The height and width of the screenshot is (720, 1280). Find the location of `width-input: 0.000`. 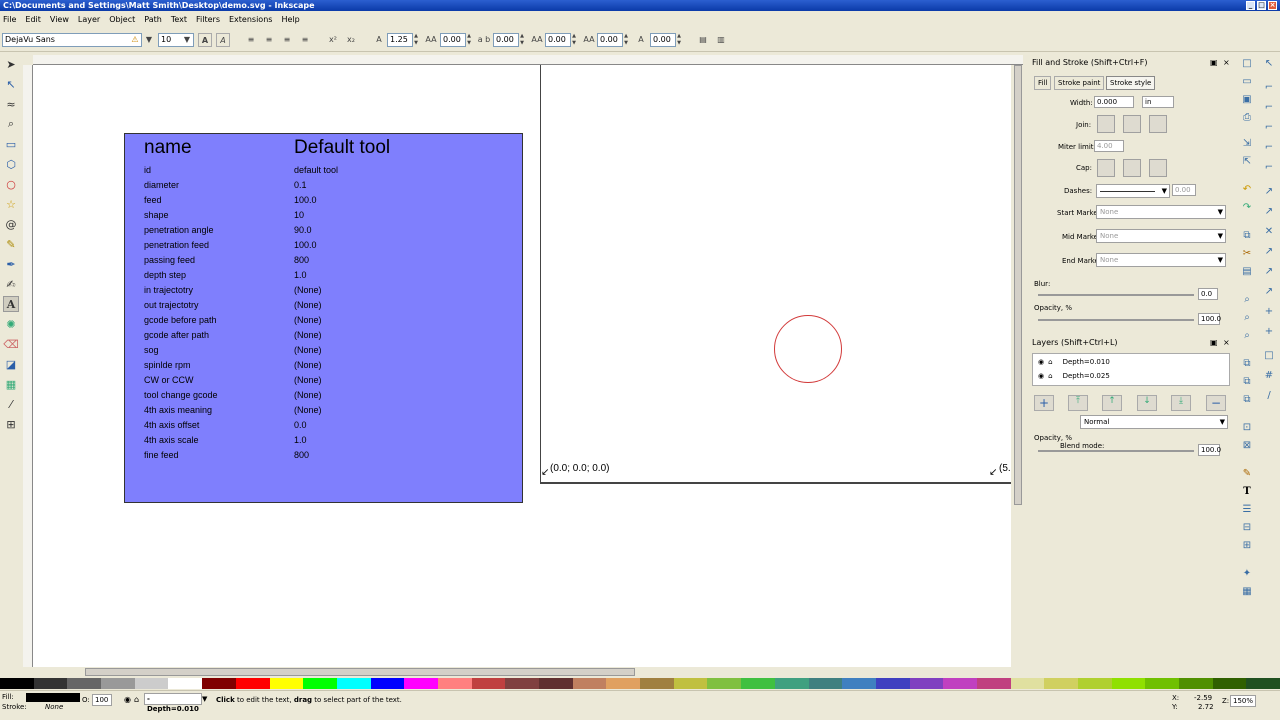

width-input: 0.000 is located at coordinates (1114, 102).